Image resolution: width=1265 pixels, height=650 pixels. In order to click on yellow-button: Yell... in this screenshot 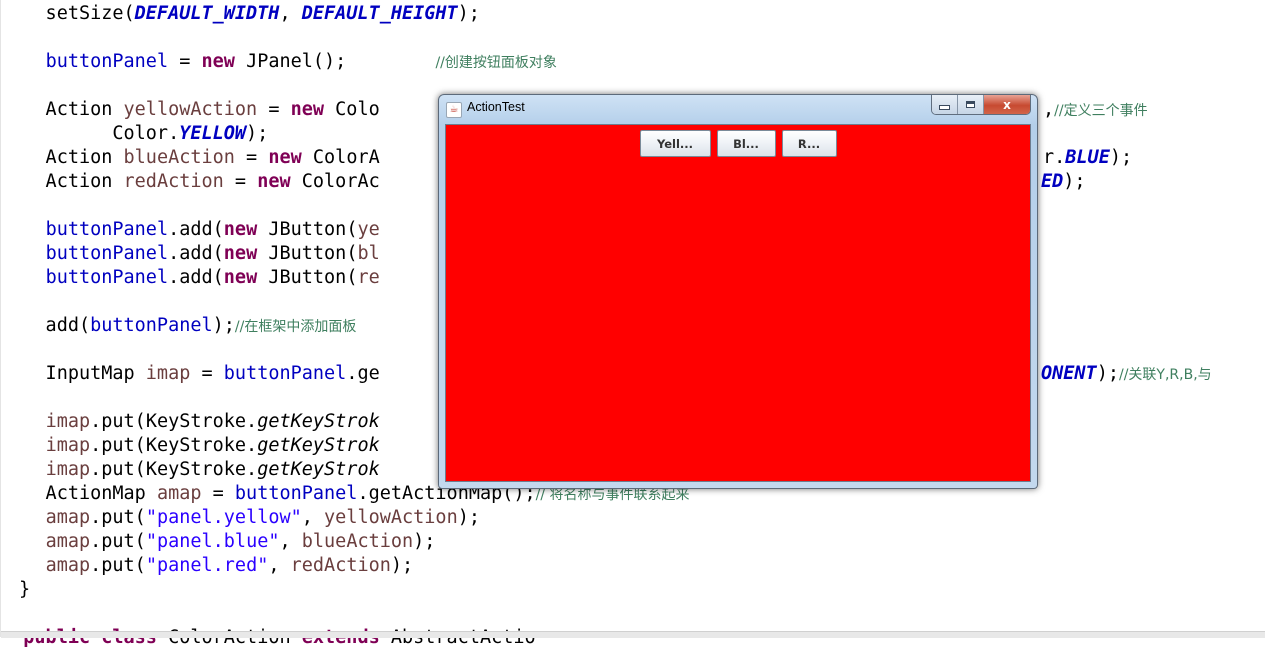, I will do `click(675, 143)`.